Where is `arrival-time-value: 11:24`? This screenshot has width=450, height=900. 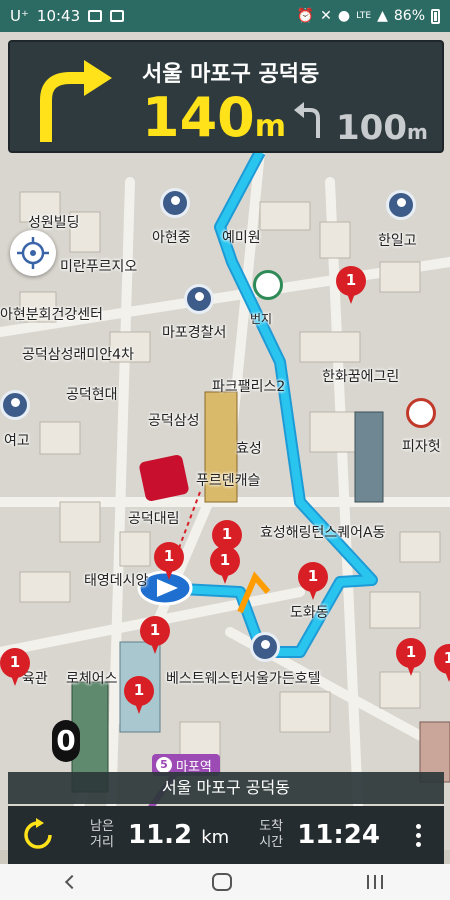
arrival-time-value: 11:24 is located at coordinates (338, 835).